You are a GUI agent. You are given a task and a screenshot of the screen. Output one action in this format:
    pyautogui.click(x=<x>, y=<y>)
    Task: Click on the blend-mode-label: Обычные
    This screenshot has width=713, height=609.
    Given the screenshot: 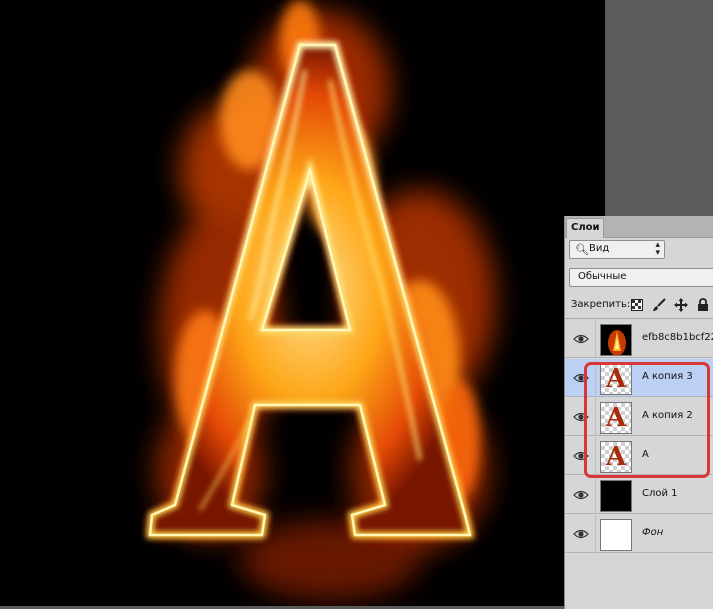 What is the action you would take?
    pyautogui.click(x=602, y=276)
    